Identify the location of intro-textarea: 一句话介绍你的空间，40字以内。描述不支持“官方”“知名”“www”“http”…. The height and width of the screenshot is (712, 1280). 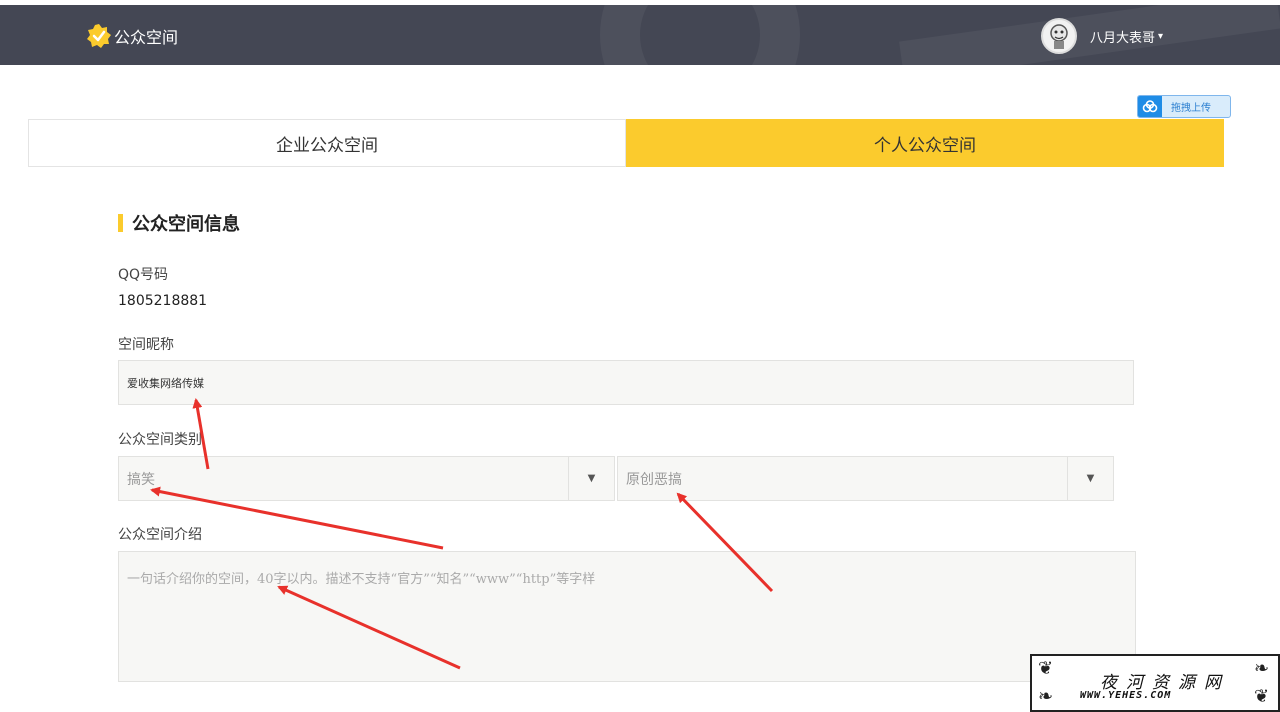
(627, 616).